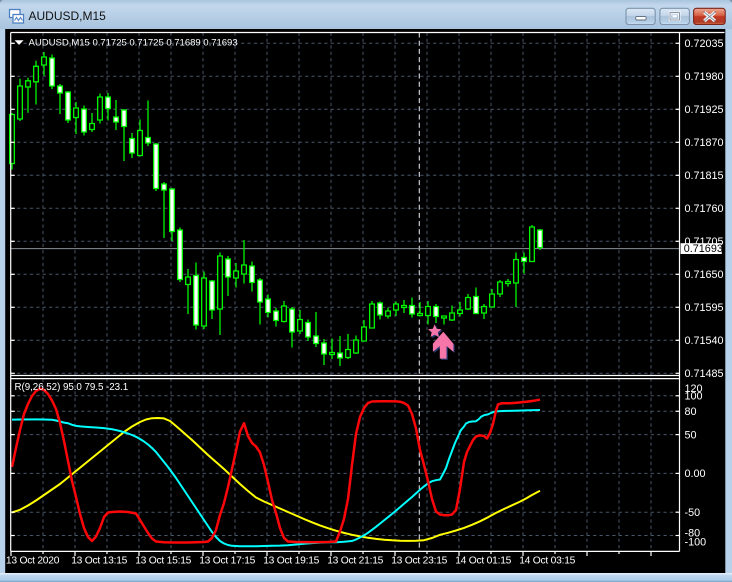 The height and width of the screenshot is (582, 732). What do you see at coordinates (419, 561) in the screenshot?
I see `svg-text: 13 Oct 23:15` at bounding box center [419, 561].